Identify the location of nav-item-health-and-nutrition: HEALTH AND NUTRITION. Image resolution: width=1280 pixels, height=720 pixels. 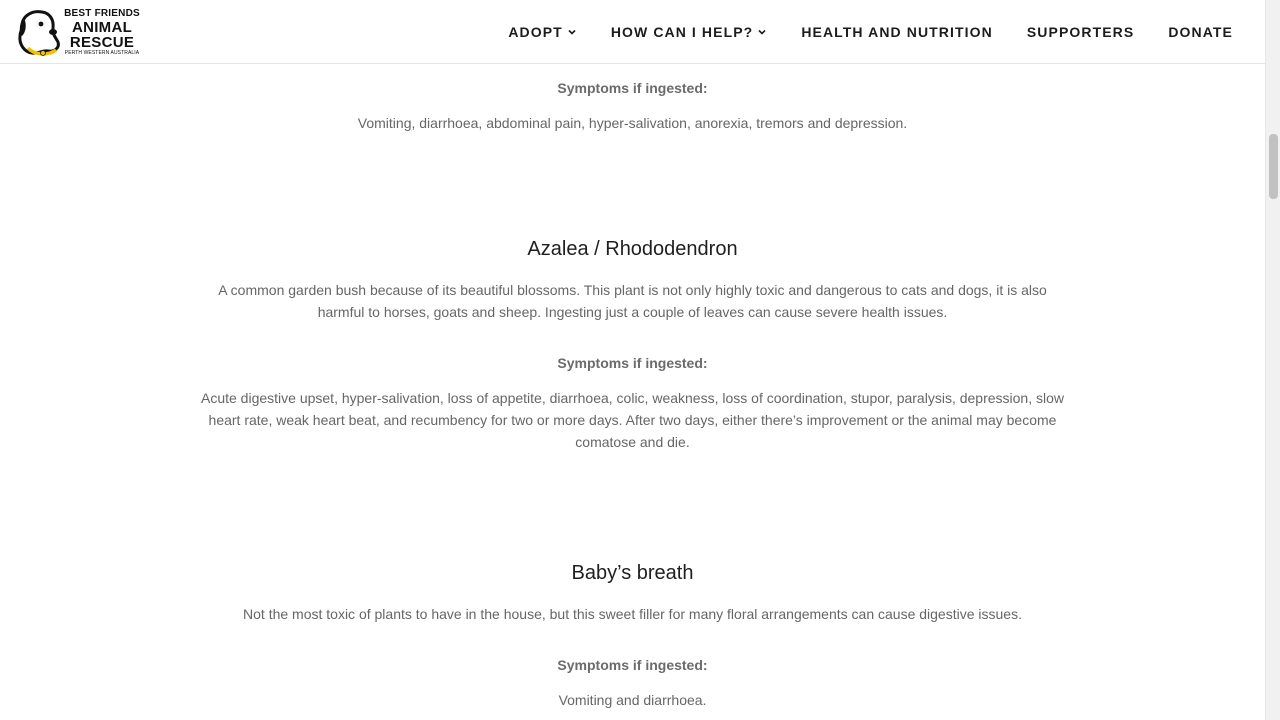
(897, 32).